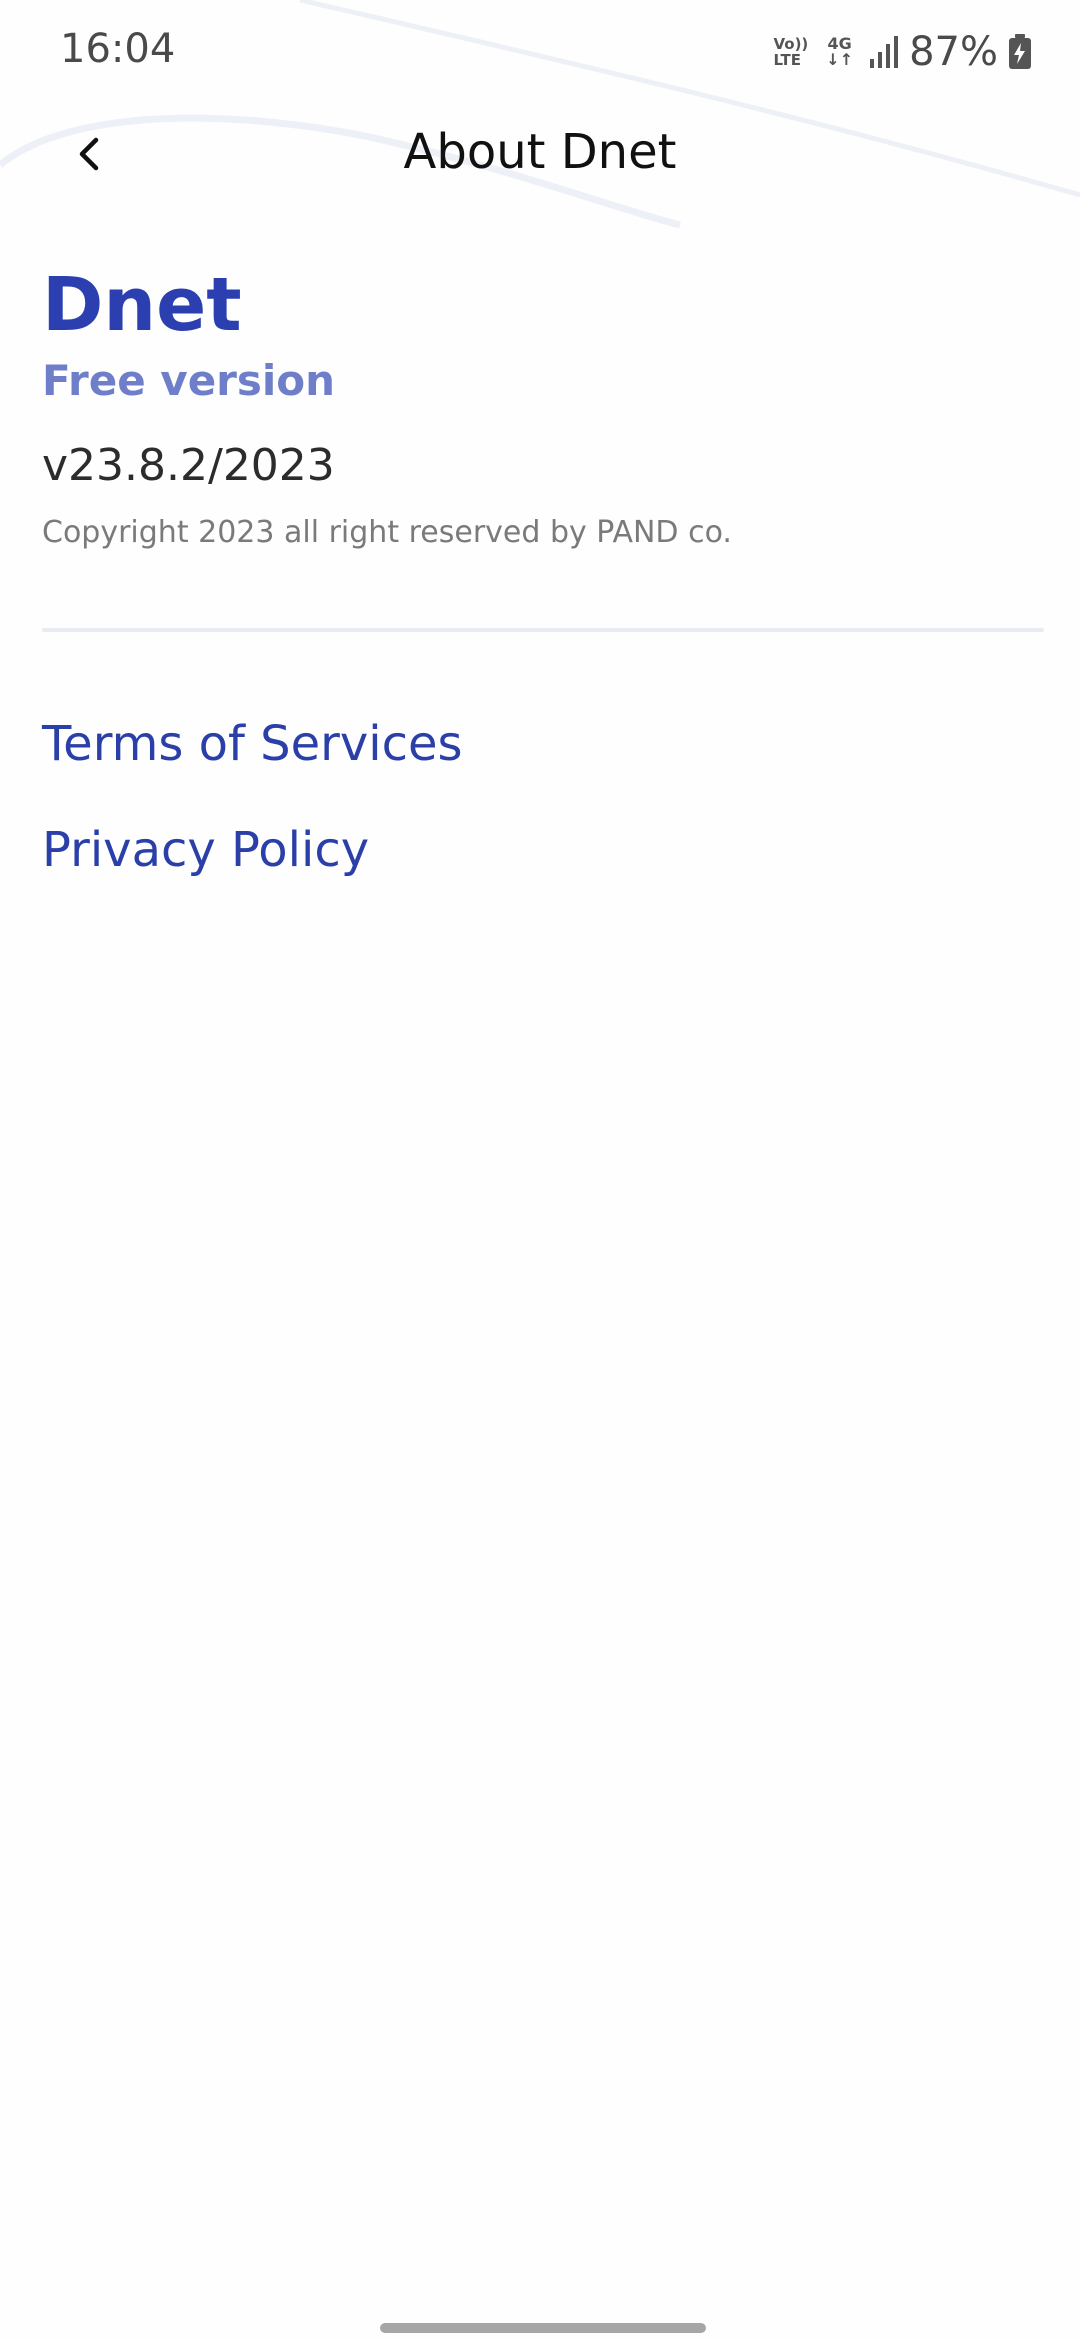 The width and height of the screenshot is (1080, 2340). Describe the element at coordinates (791, 44) in the screenshot. I see `volte-top-label: Vo))` at that location.